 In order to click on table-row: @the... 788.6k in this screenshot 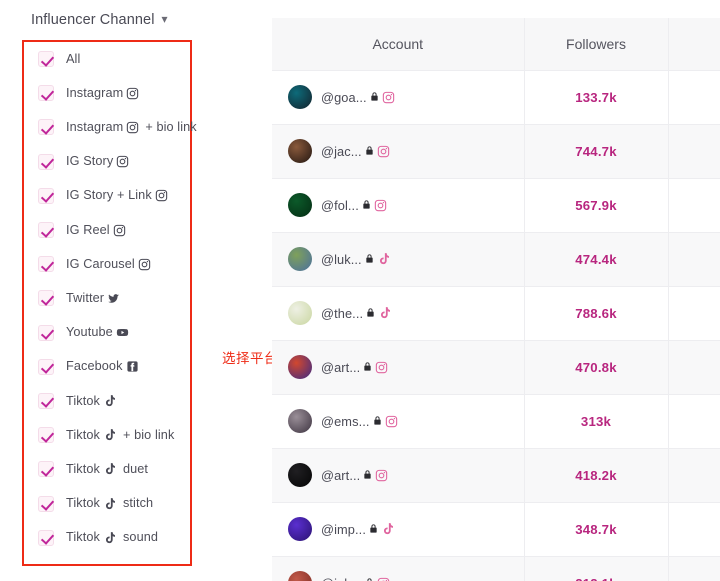, I will do `click(496, 313)`.